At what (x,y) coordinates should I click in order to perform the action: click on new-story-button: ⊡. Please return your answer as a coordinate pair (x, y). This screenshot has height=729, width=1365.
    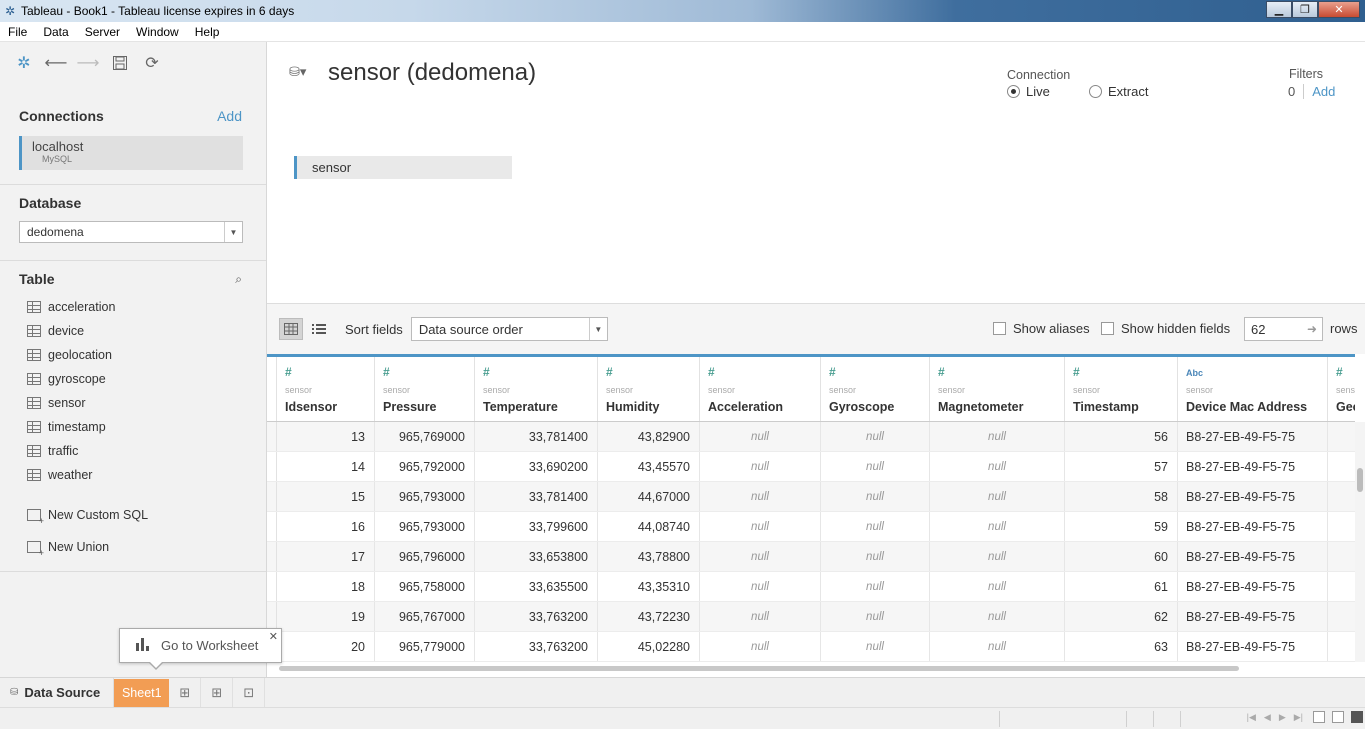
    Looking at the image, I should click on (249, 692).